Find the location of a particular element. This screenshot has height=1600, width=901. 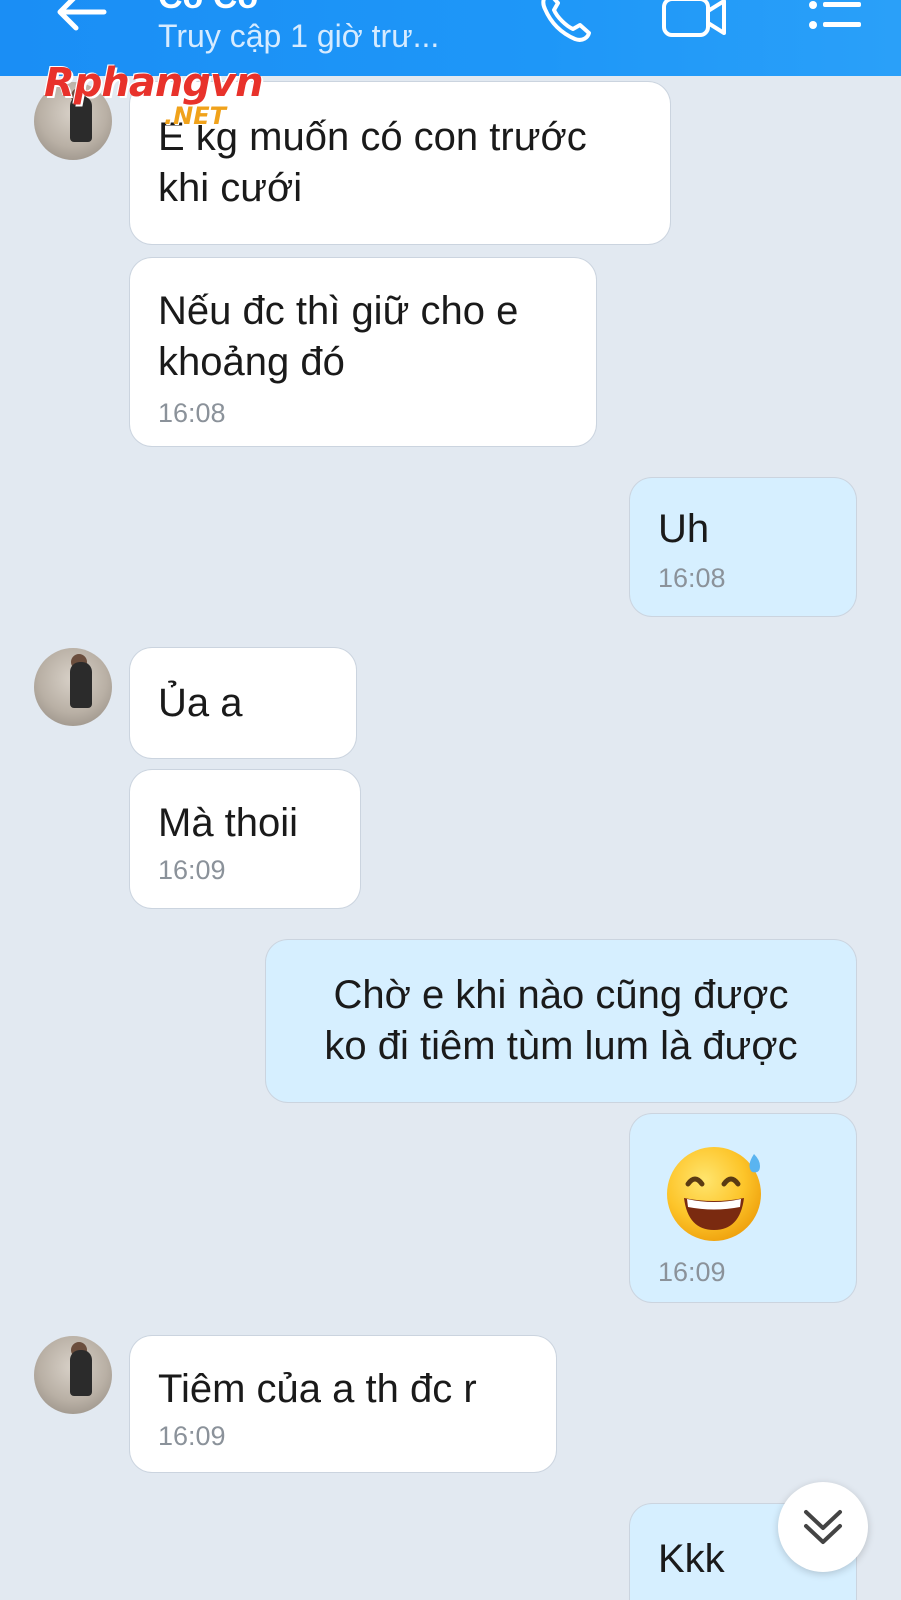

grinning-sweat-emoji is located at coordinates (714, 1194).